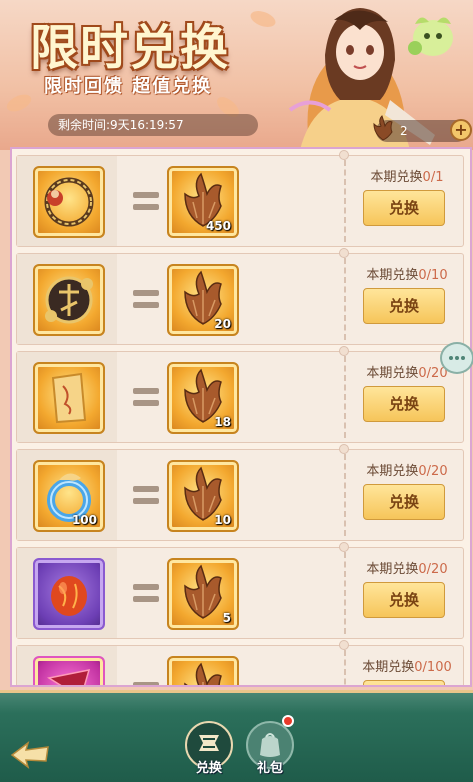  I want to click on cost-item-slot: 18, so click(203, 398).